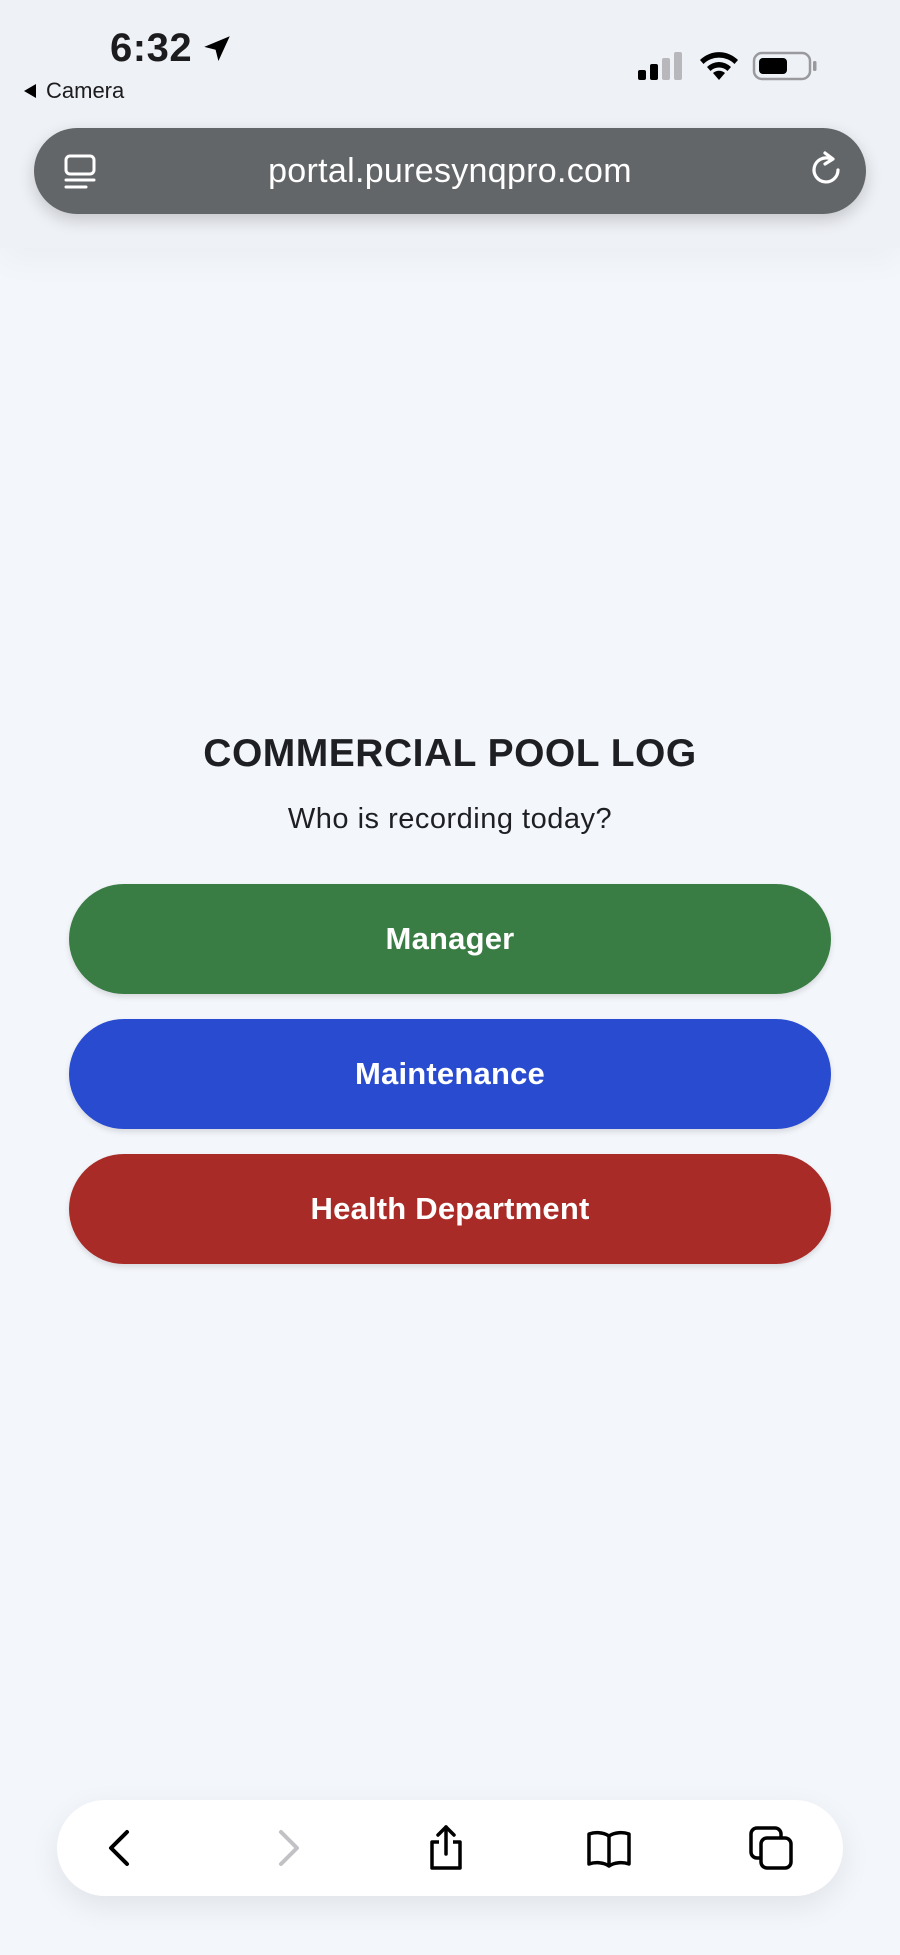 The height and width of the screenshot is (1955, 900). I want to click on bottom-toolbar, so click(450, 1848).